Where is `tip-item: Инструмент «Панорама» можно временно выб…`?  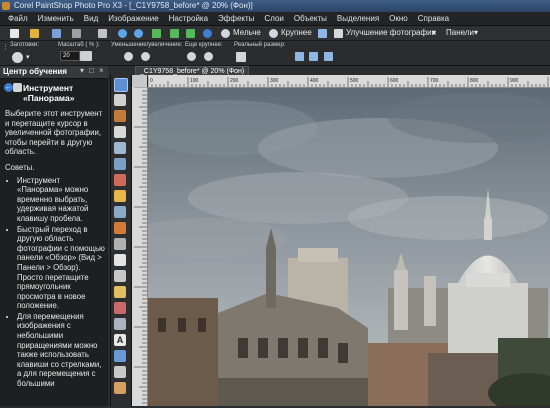
tip-item: Инструмент «Панорама» можно временно выб… is located at coordinates (61, 200).